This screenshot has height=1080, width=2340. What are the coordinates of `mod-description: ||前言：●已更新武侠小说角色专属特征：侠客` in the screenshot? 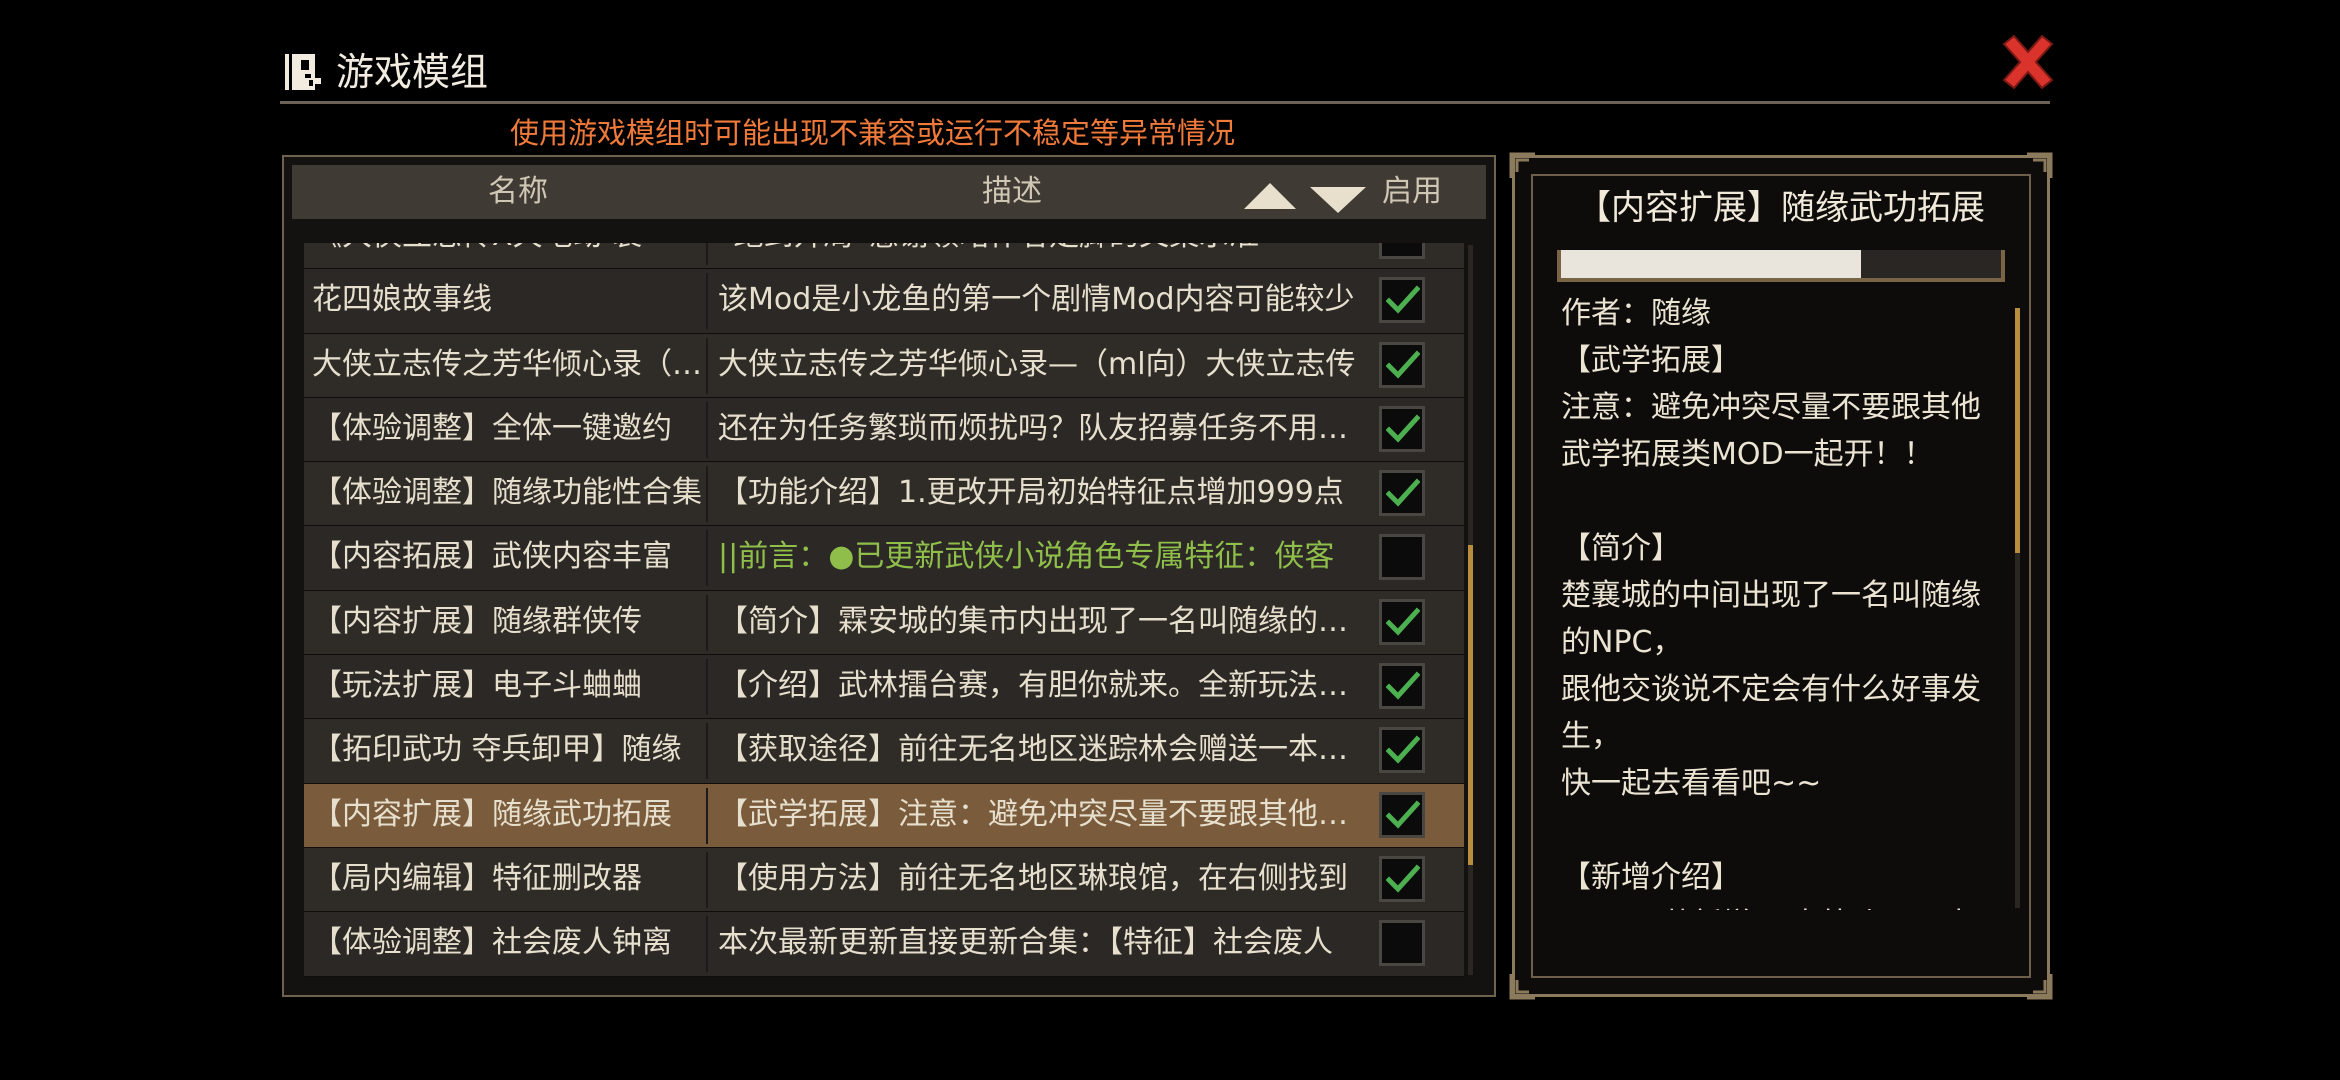 It's located at (1026, 557).